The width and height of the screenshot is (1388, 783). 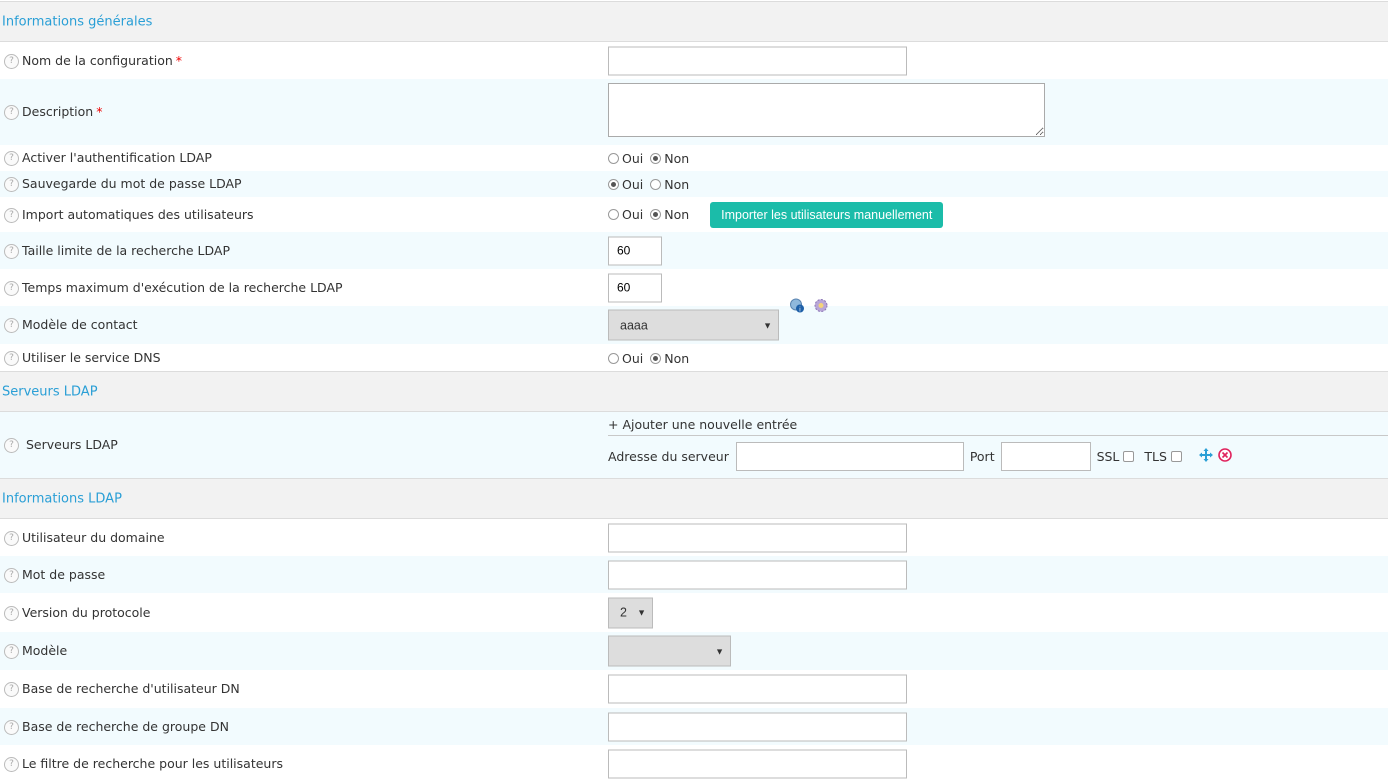 I want to click on row-config-name: ? Nom de la configuration *, so click(x=694, y=60).